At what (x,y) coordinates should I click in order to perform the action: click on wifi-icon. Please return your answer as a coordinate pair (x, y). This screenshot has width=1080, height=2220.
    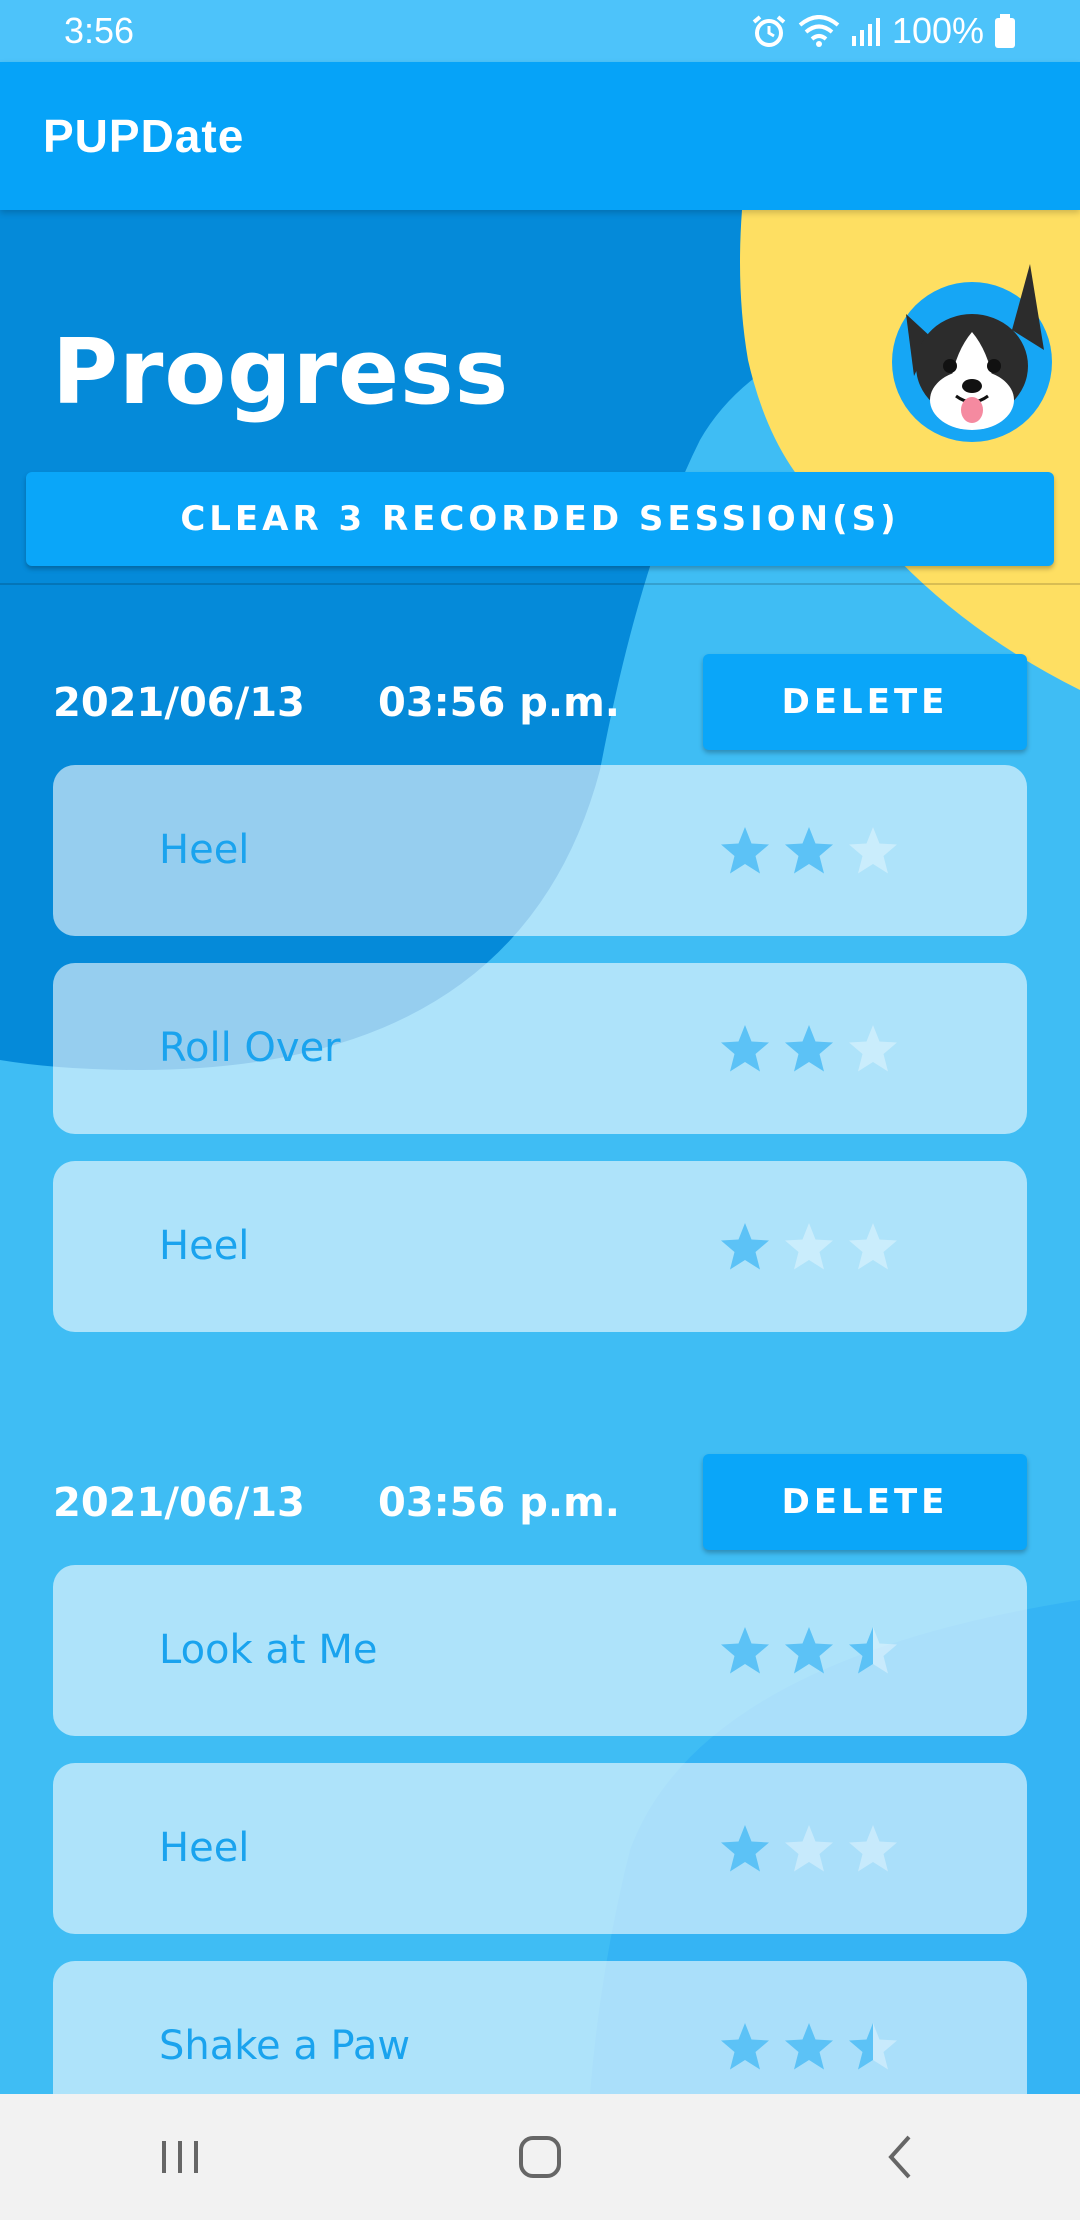
    Looking at the image, I should click on (819, 31).